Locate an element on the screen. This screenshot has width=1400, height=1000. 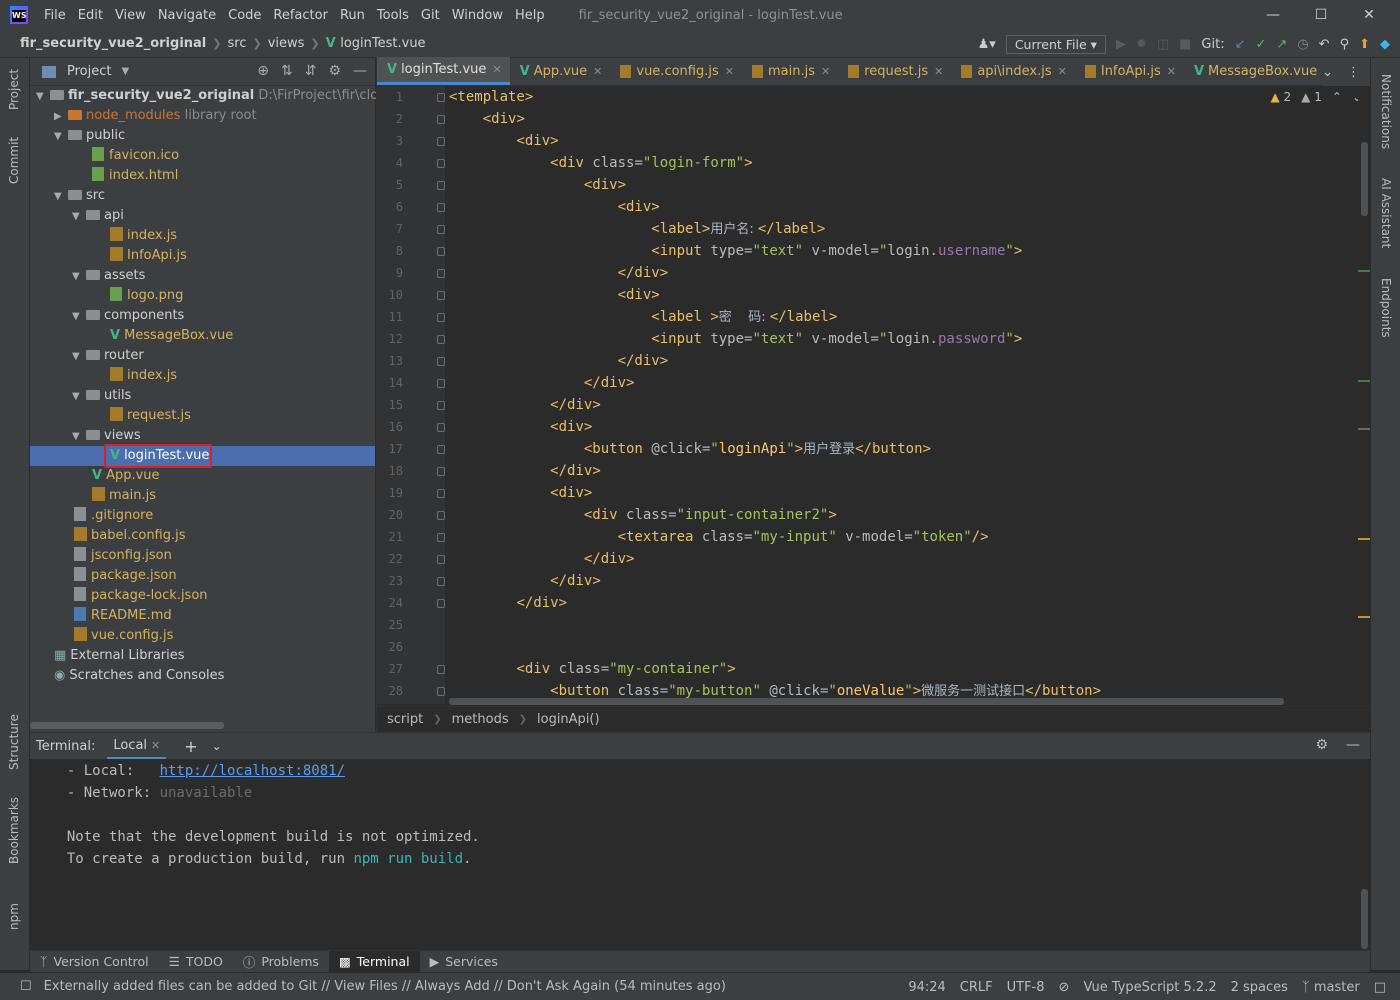
tree-item-node-modules: ▶ node_modules library root is located at coordinates (155, 116).